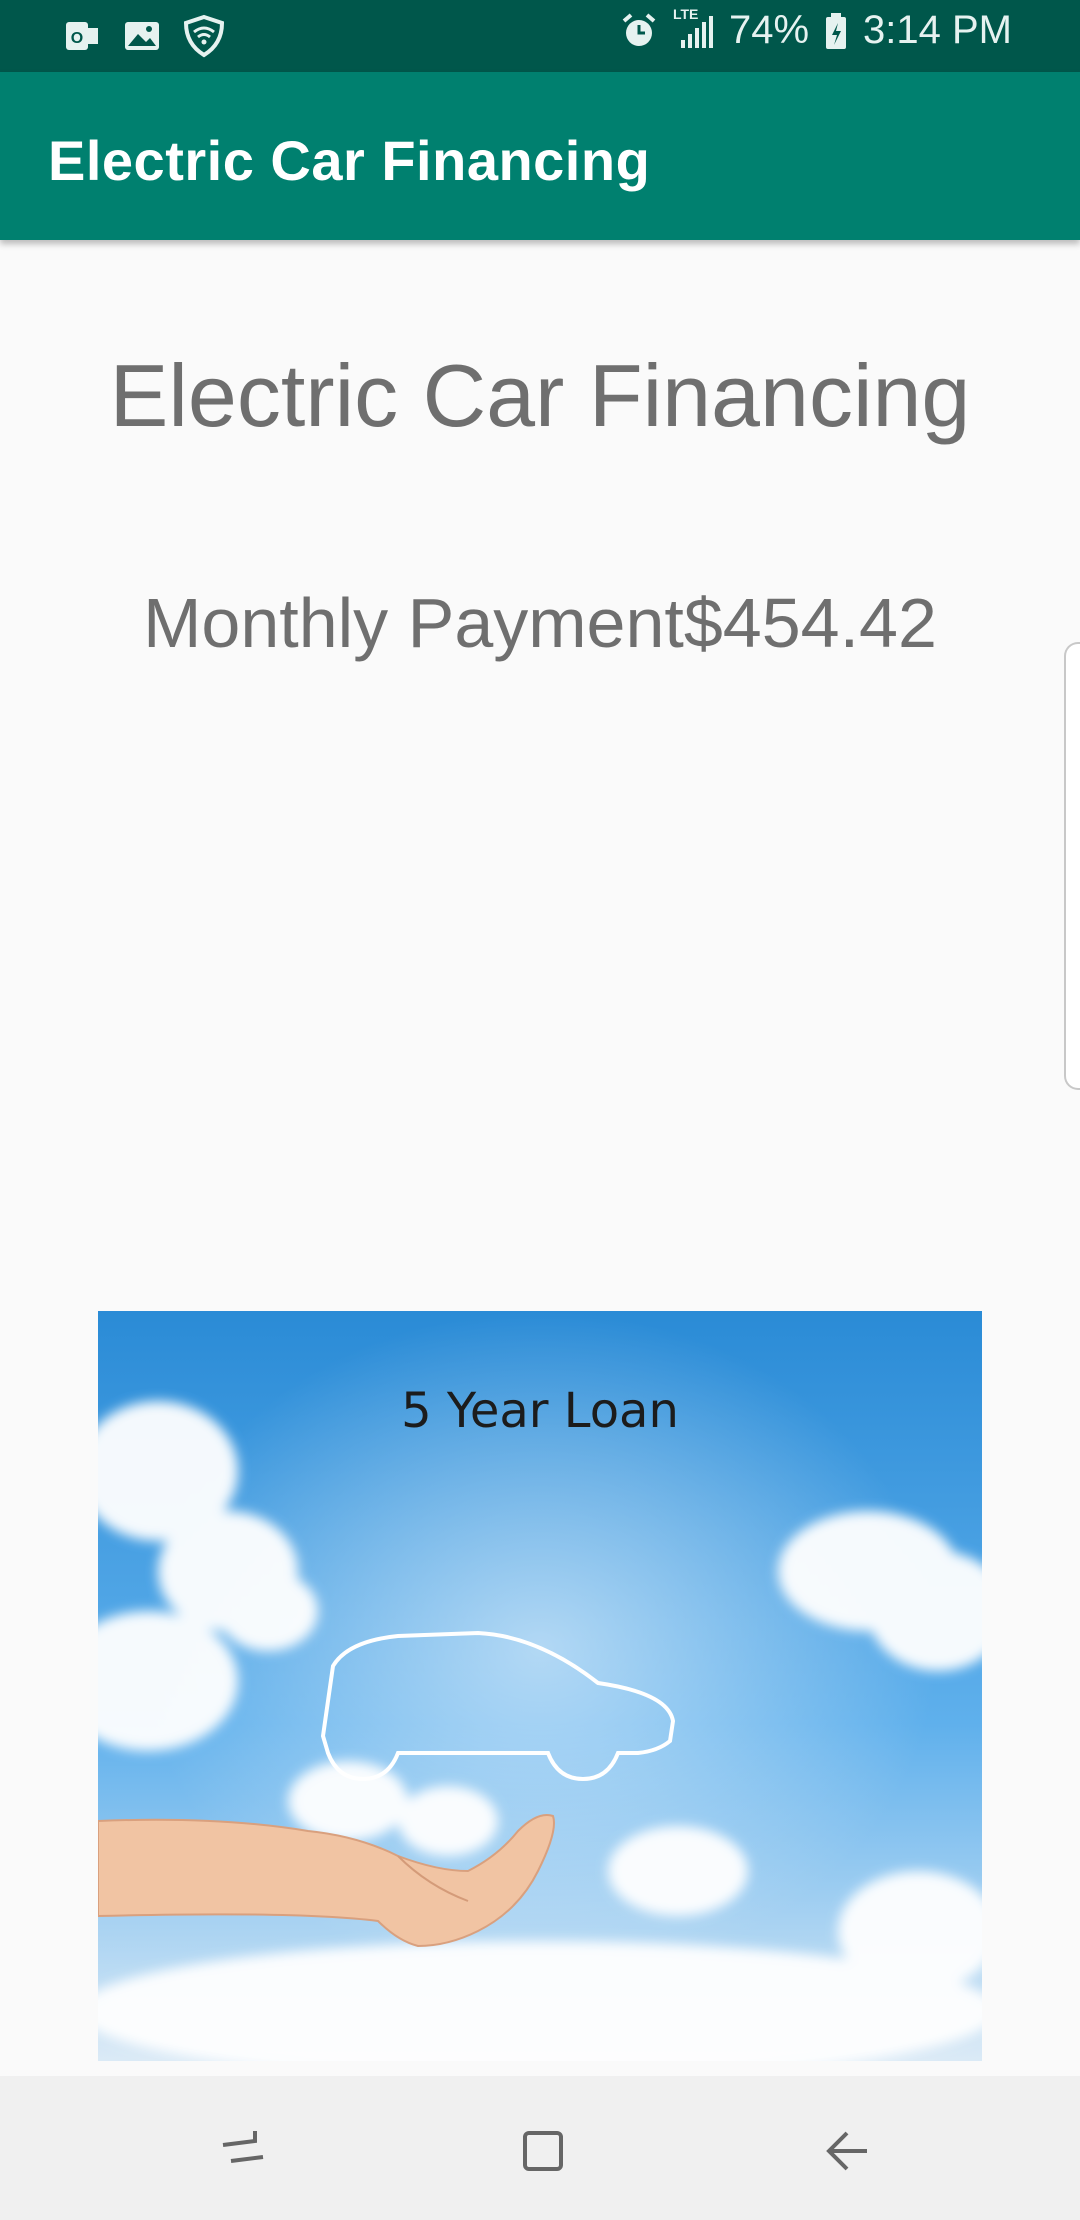 The width and height of the screenshot is (1080, 2220). What do you see at coordinates (937, 30) in the screenshot?
I see `status-time: 3:14 PM` at bounding box center [937, 30].